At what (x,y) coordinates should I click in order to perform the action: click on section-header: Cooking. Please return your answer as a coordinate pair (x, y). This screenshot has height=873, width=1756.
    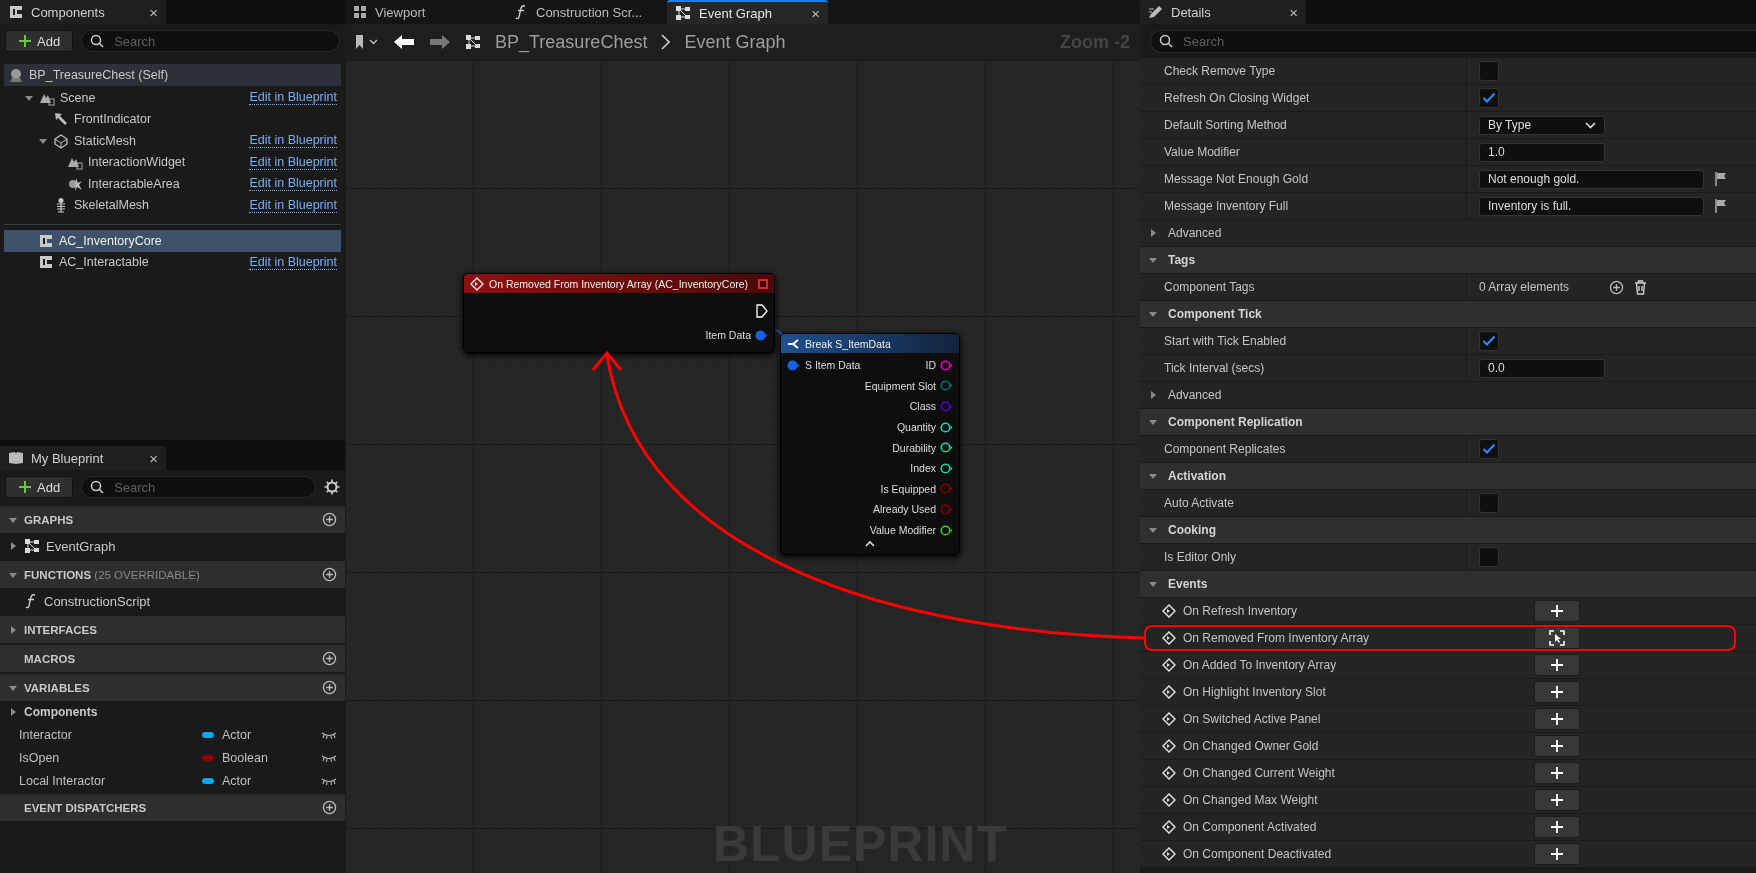
    Looking at the image, I should click on (1448, 530).